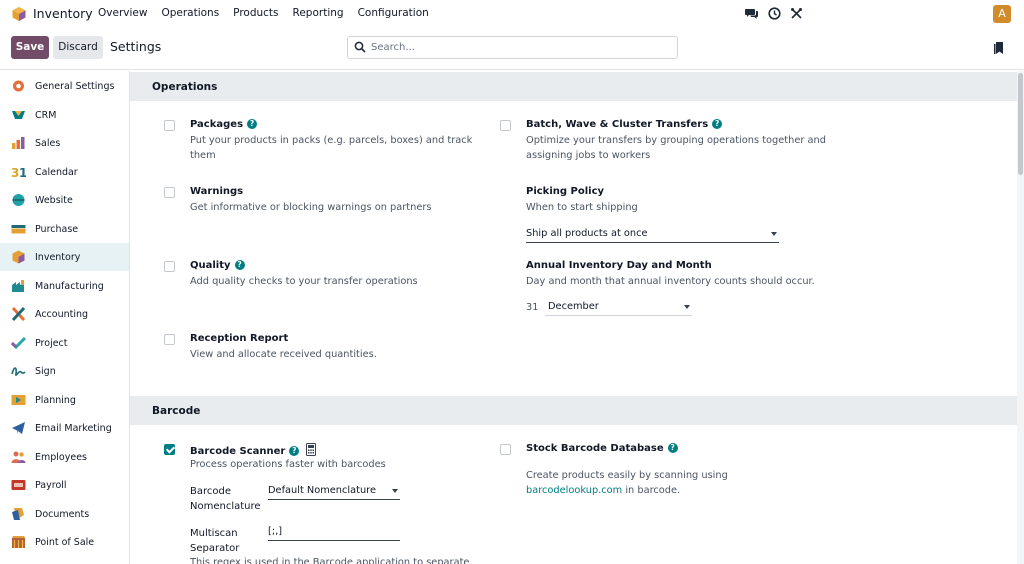 This screenshot has width=1024, height=564. I want to click on annual-inventory-month-select: December, so click(618, 308).